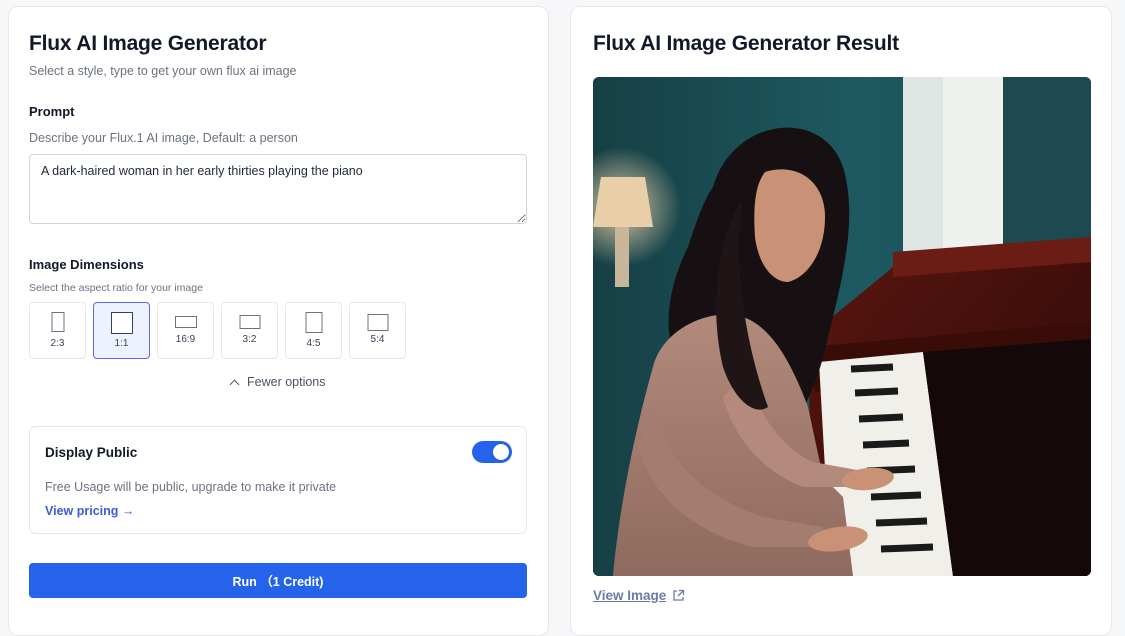  I want to click on prompt-label: Prompt, so click(52, 111).